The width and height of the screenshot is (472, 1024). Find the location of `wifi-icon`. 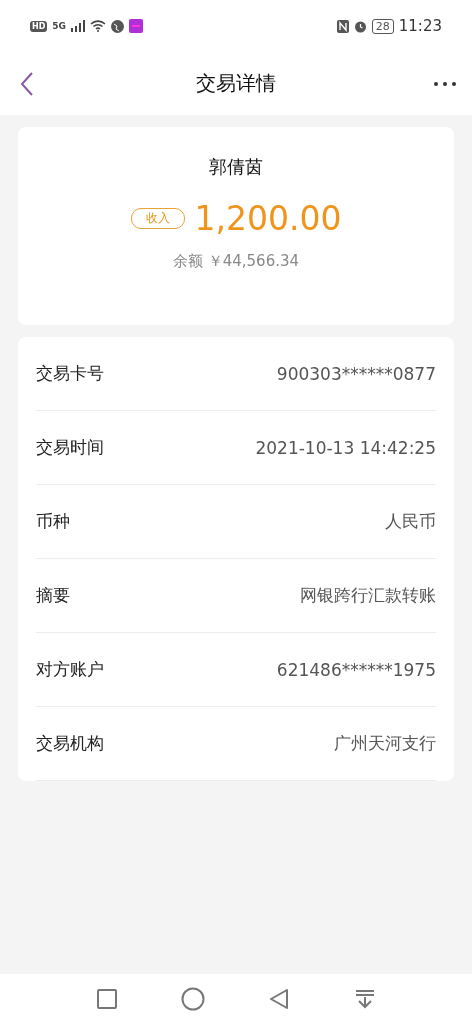

wifi-icon is located at coordinates (98, 26).